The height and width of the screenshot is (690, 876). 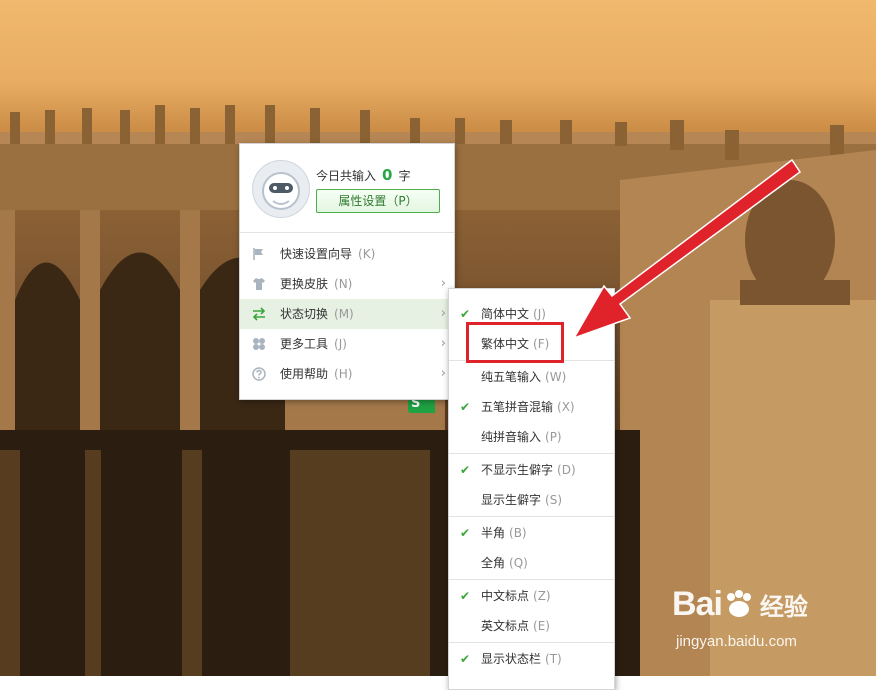 I want to click on watermark: Bai 经验 jingyan.baidu.com, so click(x=740, y=617).